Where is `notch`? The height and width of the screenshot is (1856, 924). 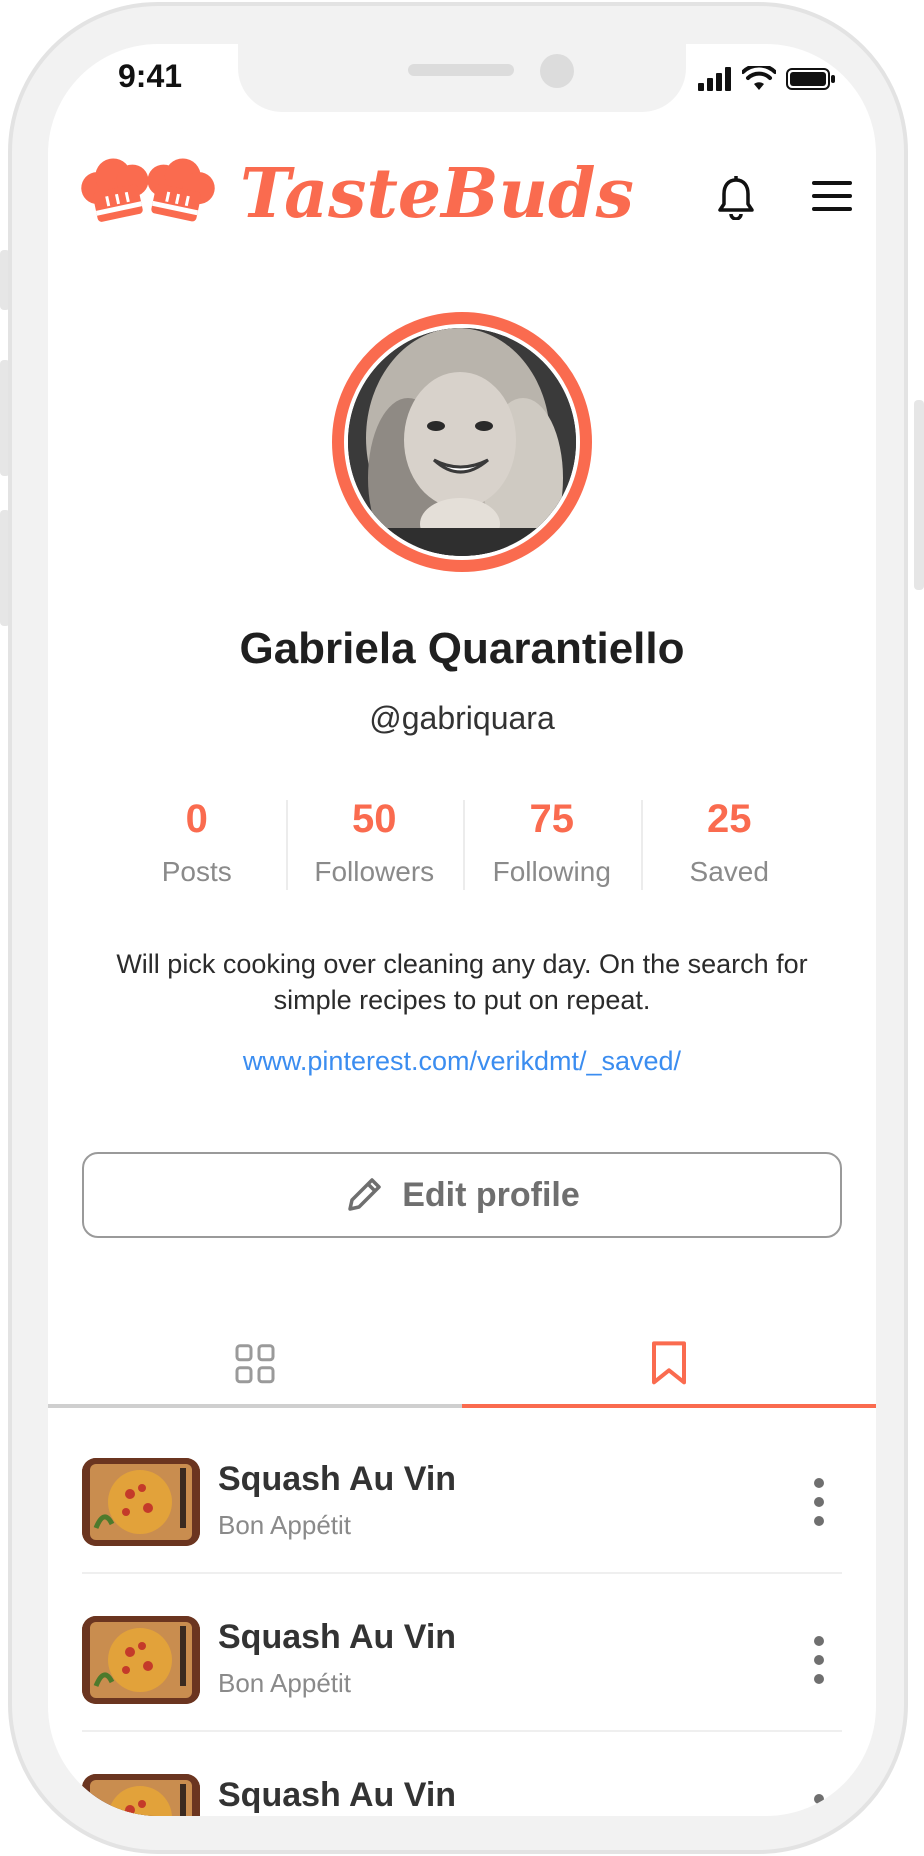
notch is located at coordinates (462, 78).